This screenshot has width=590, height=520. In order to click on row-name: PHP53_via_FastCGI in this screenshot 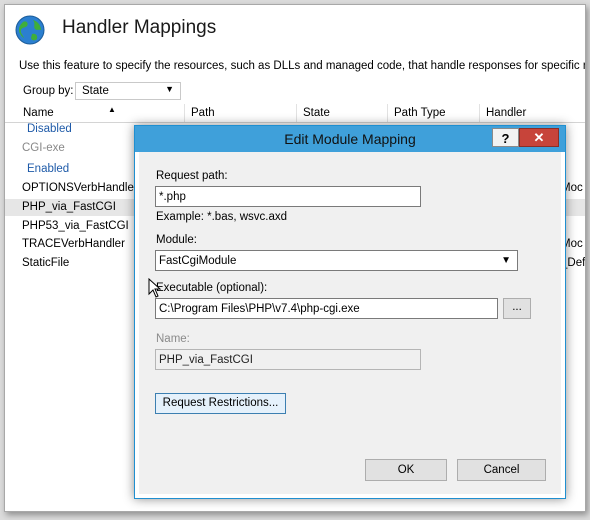, I will do `click(75, 226)`.